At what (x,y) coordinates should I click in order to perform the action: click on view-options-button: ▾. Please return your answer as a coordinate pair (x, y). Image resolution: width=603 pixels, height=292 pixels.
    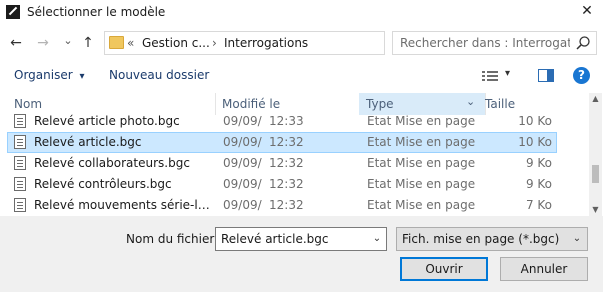
    Looking at the image, I should click on (499, 76).